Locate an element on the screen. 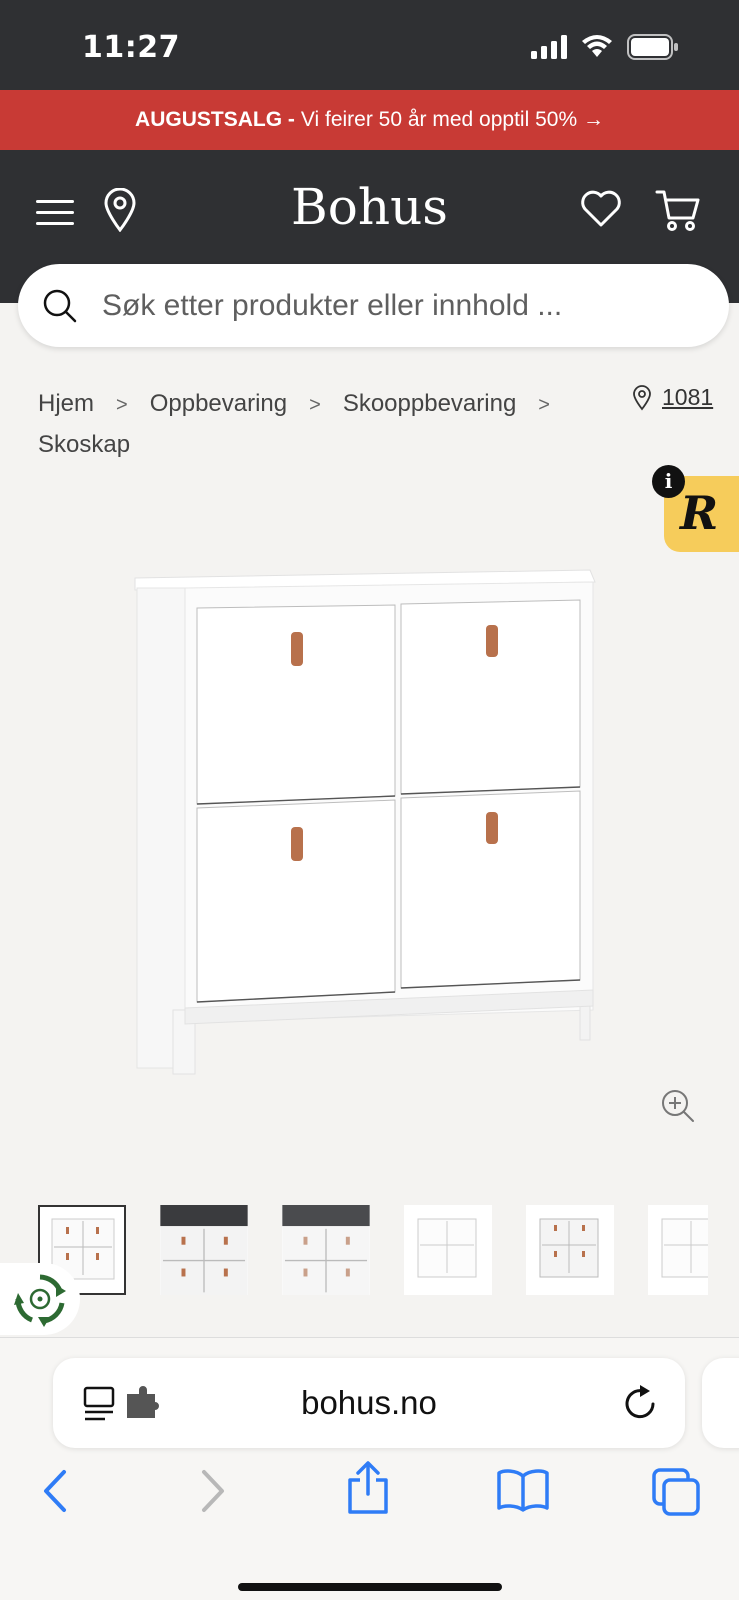 Image resolution: width=739 pixels, height=1600 pixels. signal-icon is located at coordinates (549, 47).